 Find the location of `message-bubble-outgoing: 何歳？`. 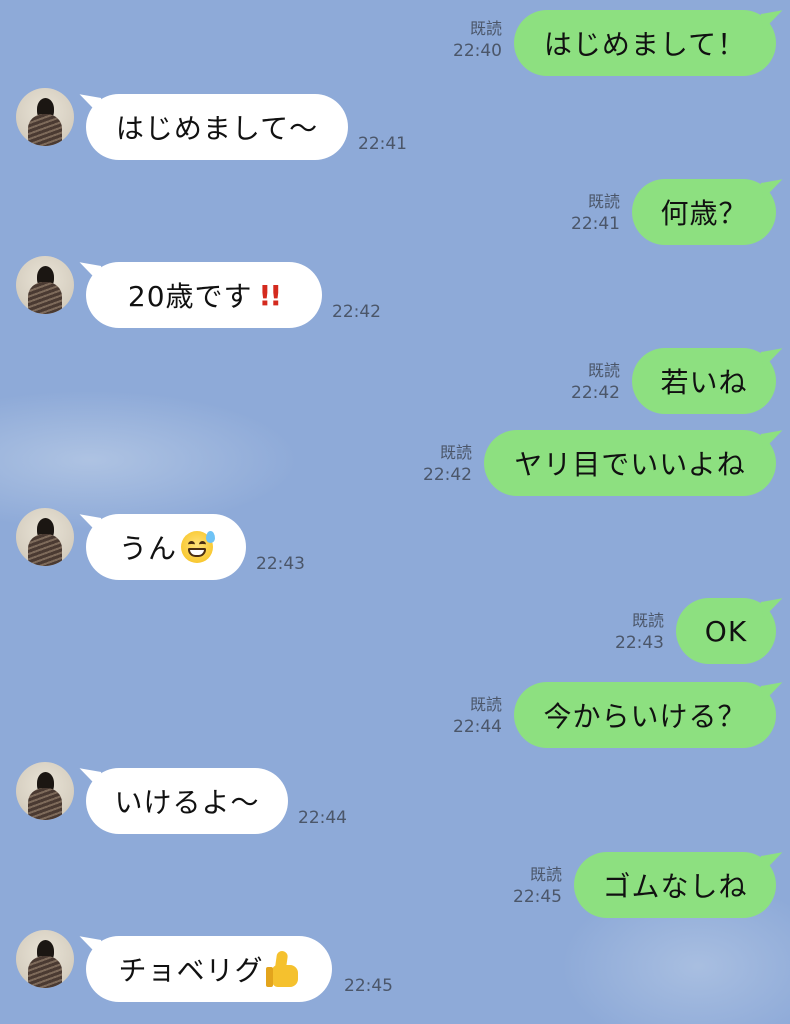

message-bubble-outgoing: 何歳？ is located at coordinates (704, 212).